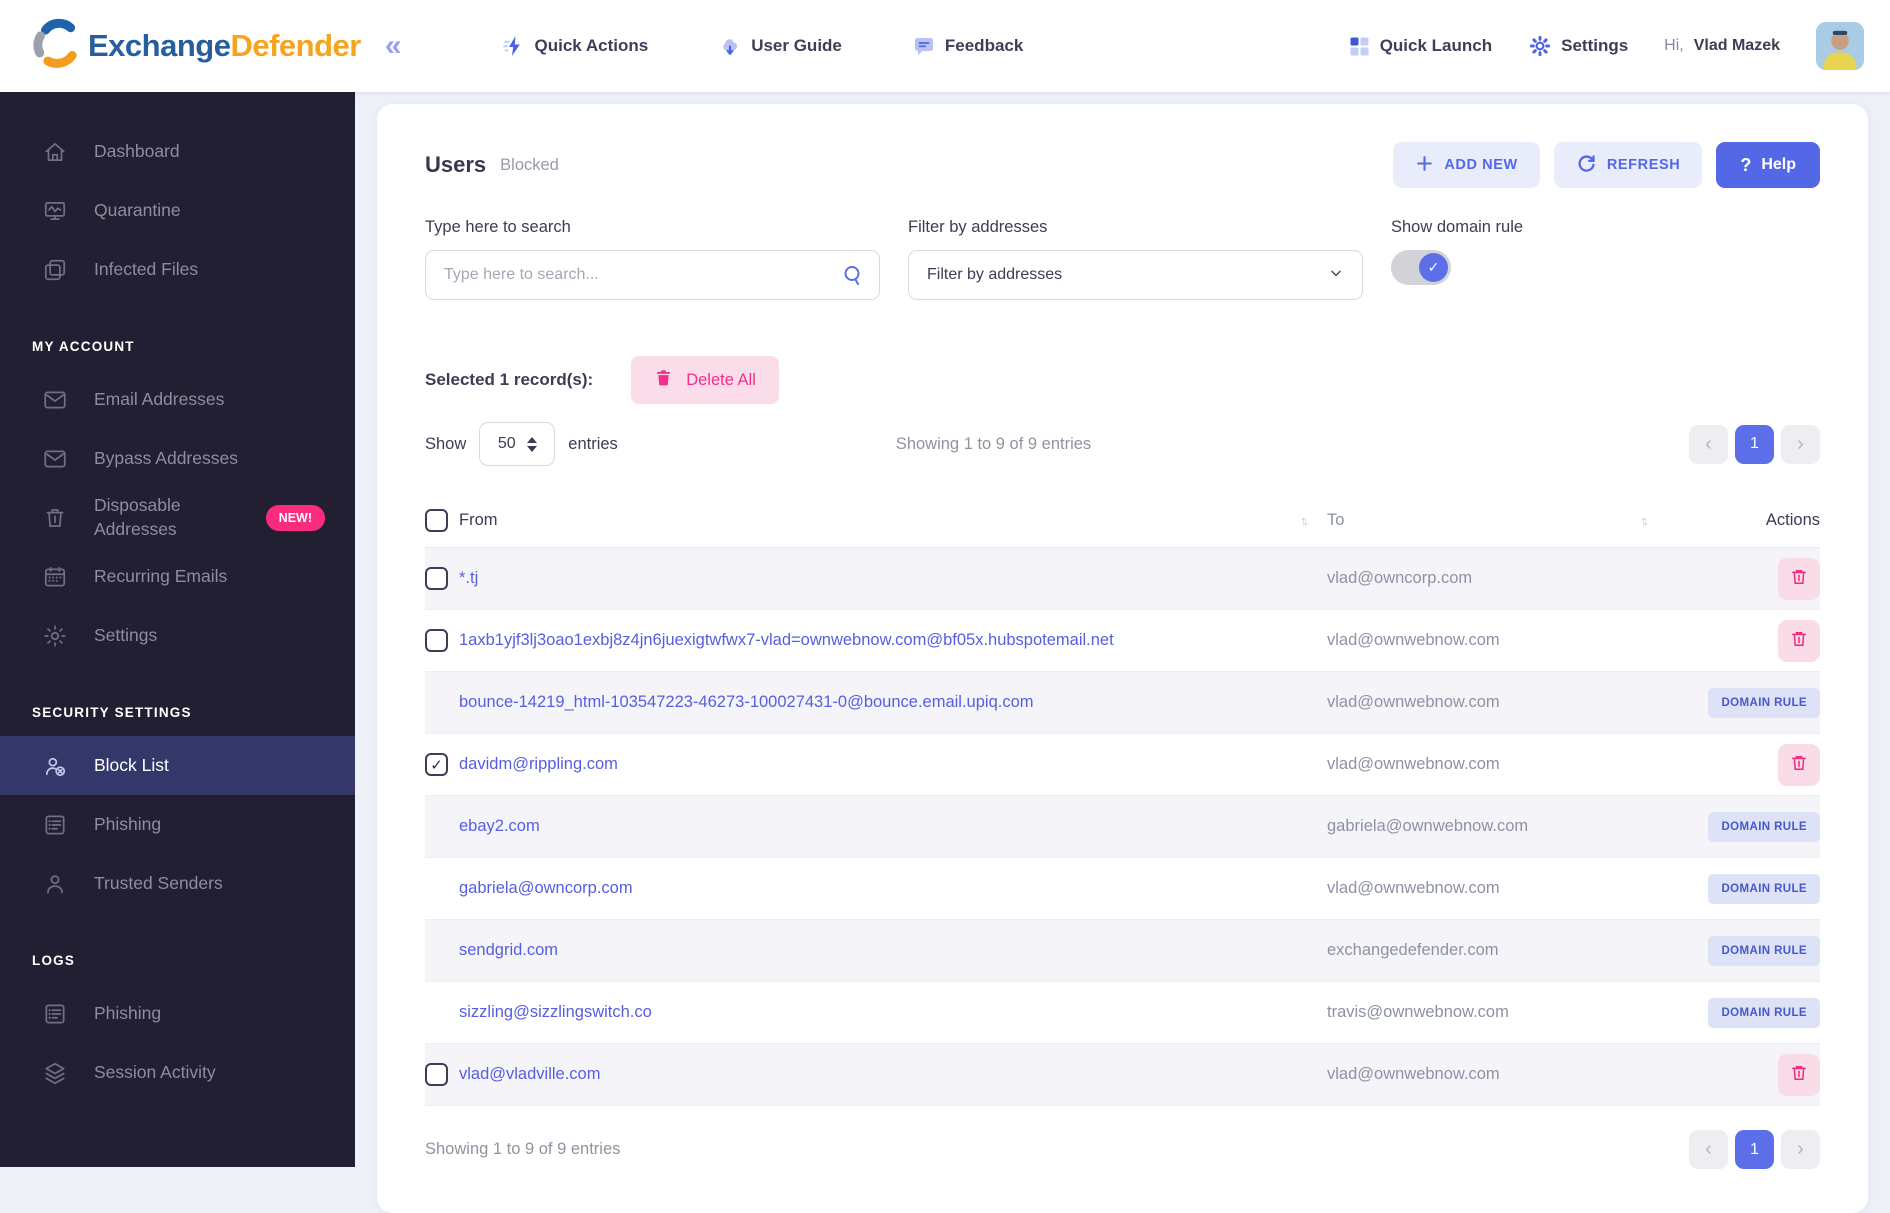  What do you see at coordinates (177, 210) in the screenshot?
I see `sidebar-item-quarantine: Quarantine` at bounding box center [177, 210].